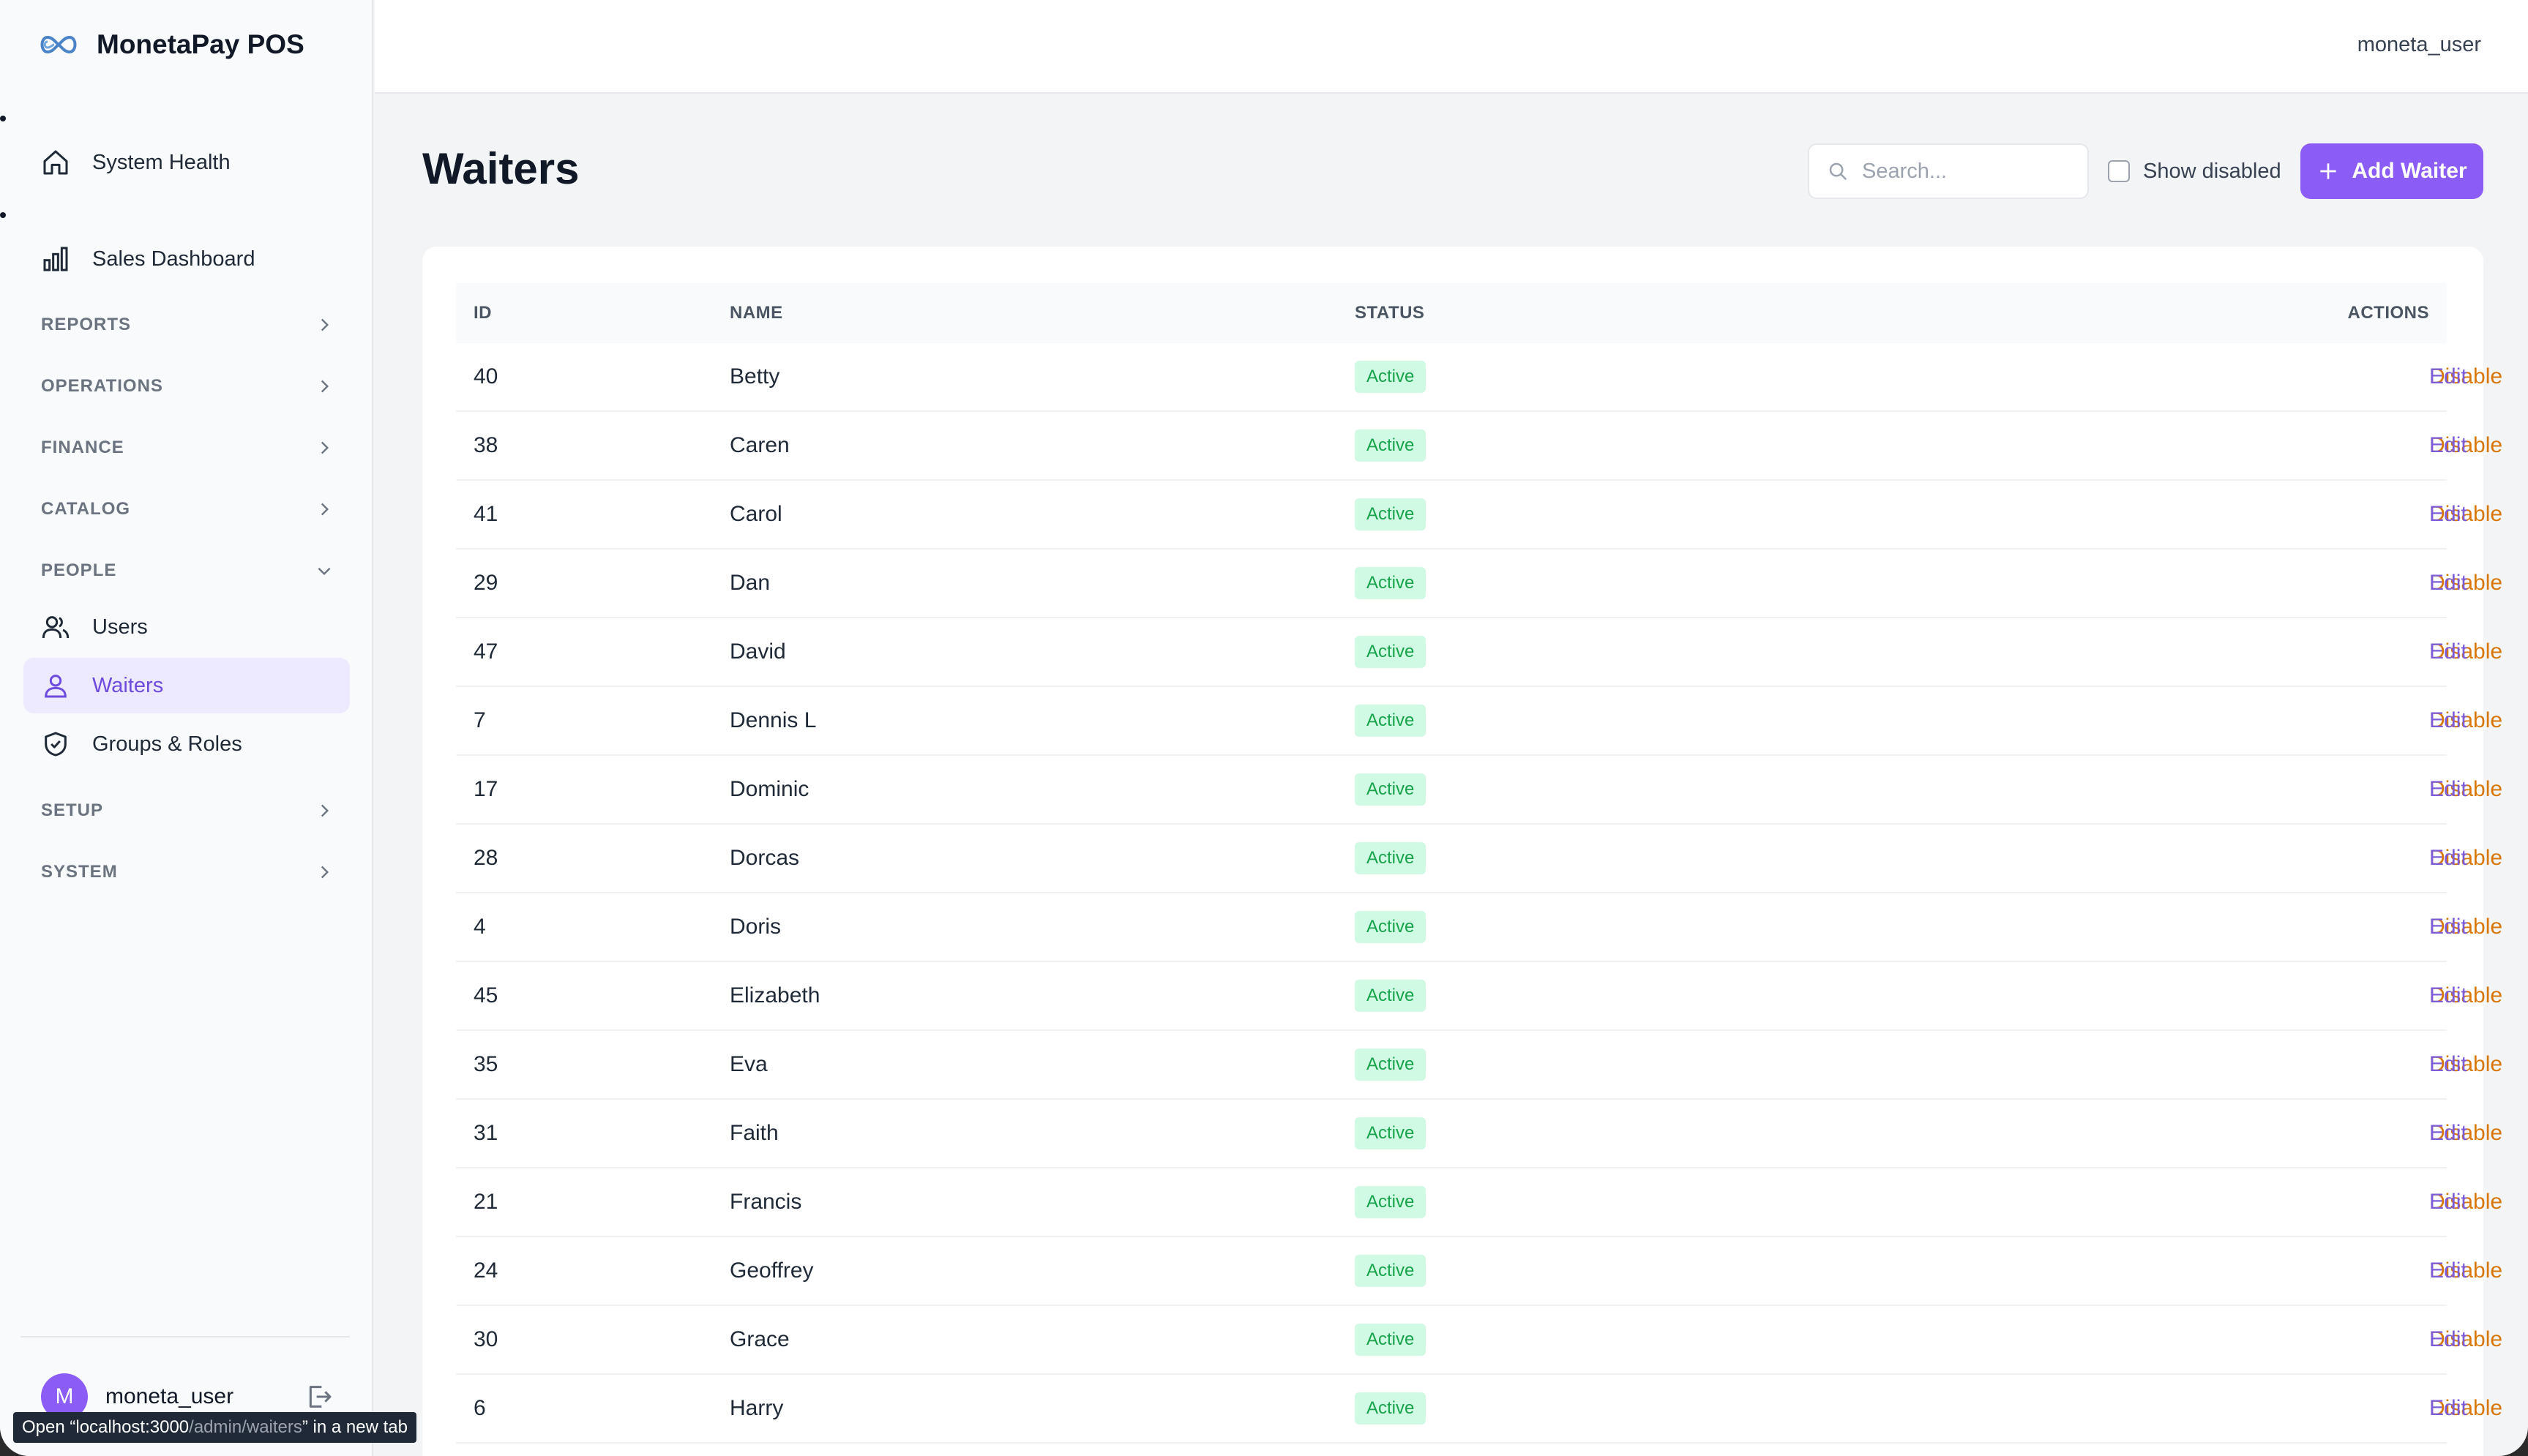 This screenshot has height=1456, width=2528. I want to click on table-row: 45 Elizabeth Active Disable Edit, so click(1479, 997).